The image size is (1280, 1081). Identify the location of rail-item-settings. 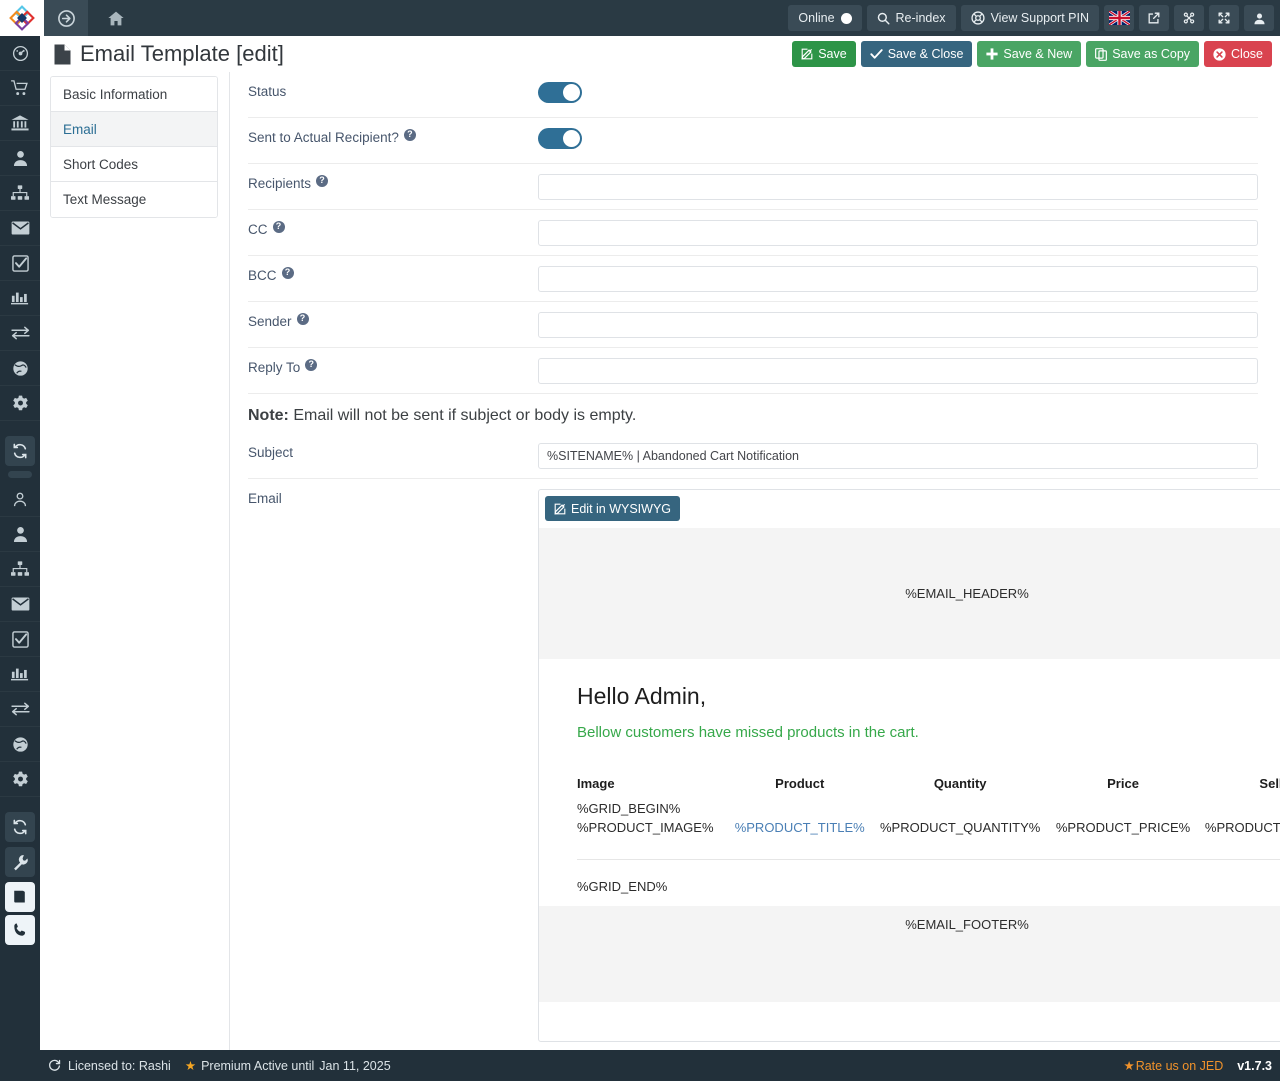
(20, 403).